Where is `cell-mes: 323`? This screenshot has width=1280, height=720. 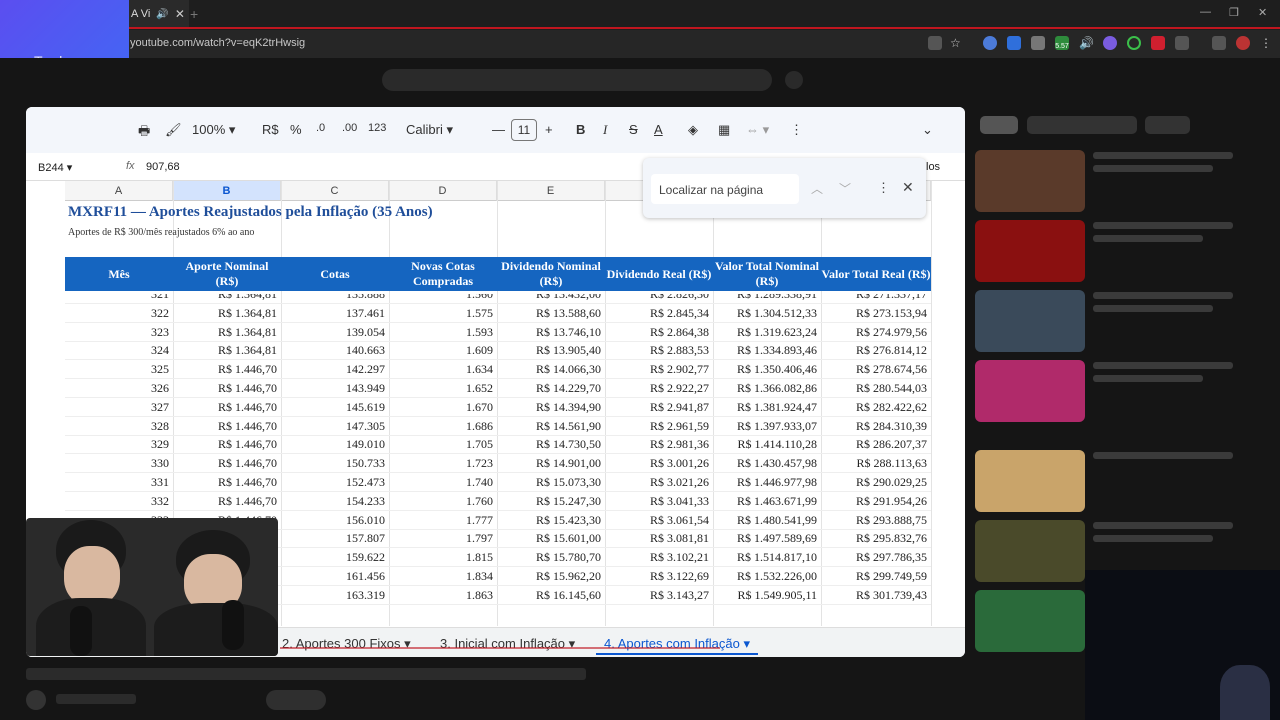
cell-mes: 323 is located at coordinates (119, 332).